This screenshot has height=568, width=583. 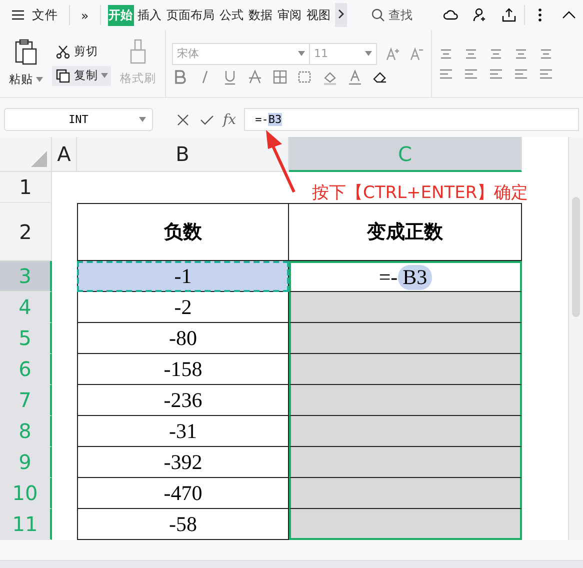 What do you see at coordinates (183, 307) in the screenshot?
I see `table-cell: -2` at bounding box center [183, 307].